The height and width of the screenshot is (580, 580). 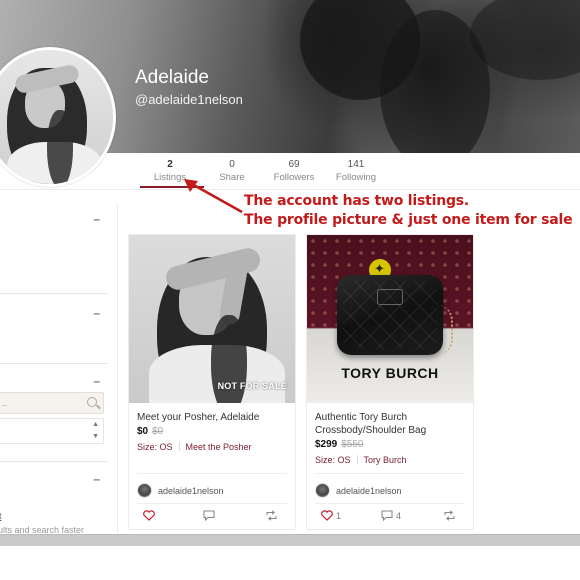 What do you see at coordinates (357, 201) in the screenshot?
I see `annotation-line-1: The account has two listings.` at bounding box center [357, 201].